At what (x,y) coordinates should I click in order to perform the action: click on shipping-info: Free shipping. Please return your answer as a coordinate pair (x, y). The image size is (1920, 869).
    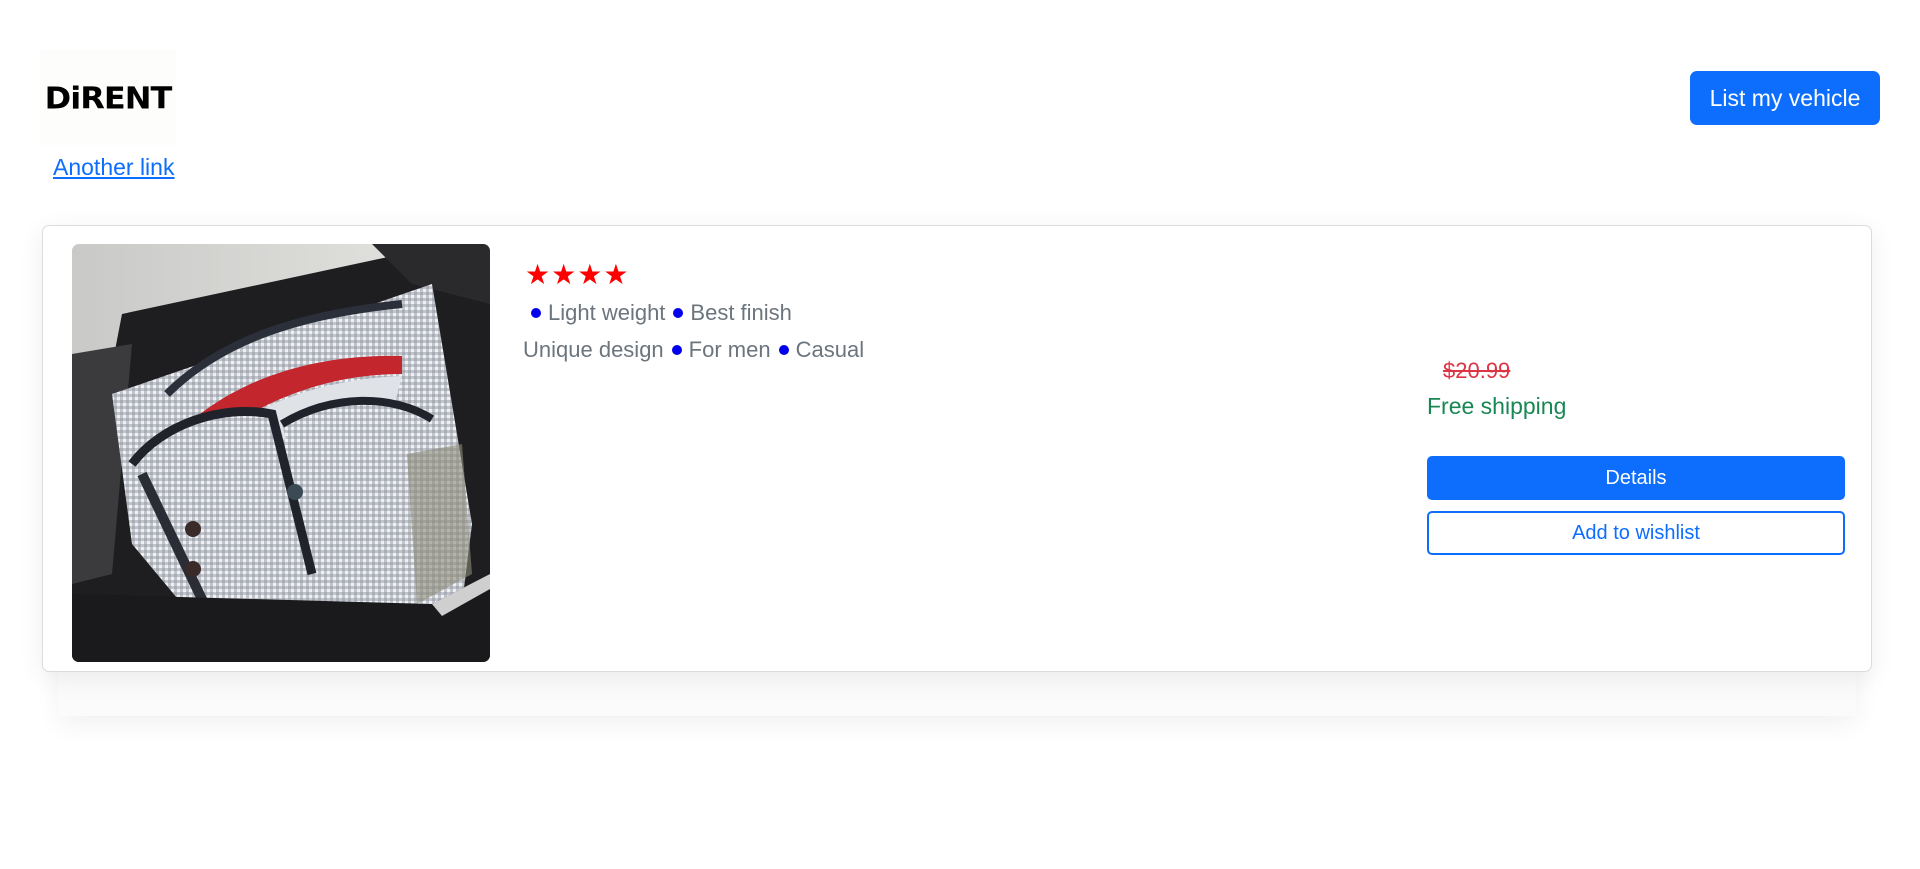
    Looking at the image, I should click on (1497, 406).